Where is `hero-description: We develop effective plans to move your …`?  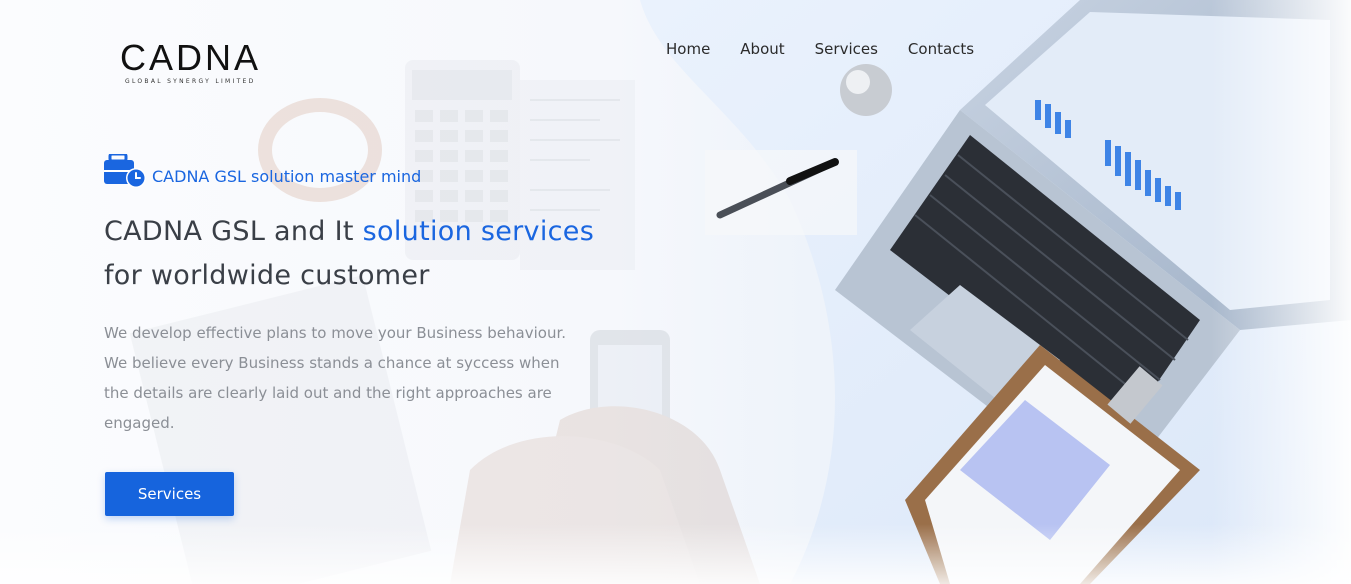 hero-description: We develop effective plans to move your … is located at coordinates (335, 378).